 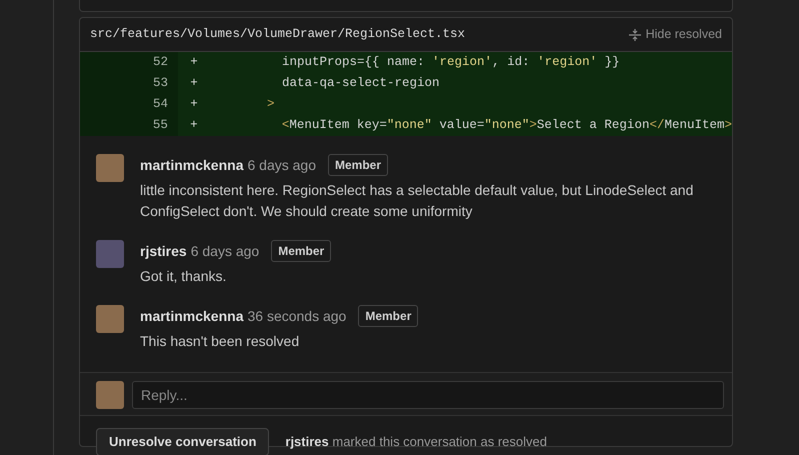 I want to click on code-line: >, so click(x=270, y=104).